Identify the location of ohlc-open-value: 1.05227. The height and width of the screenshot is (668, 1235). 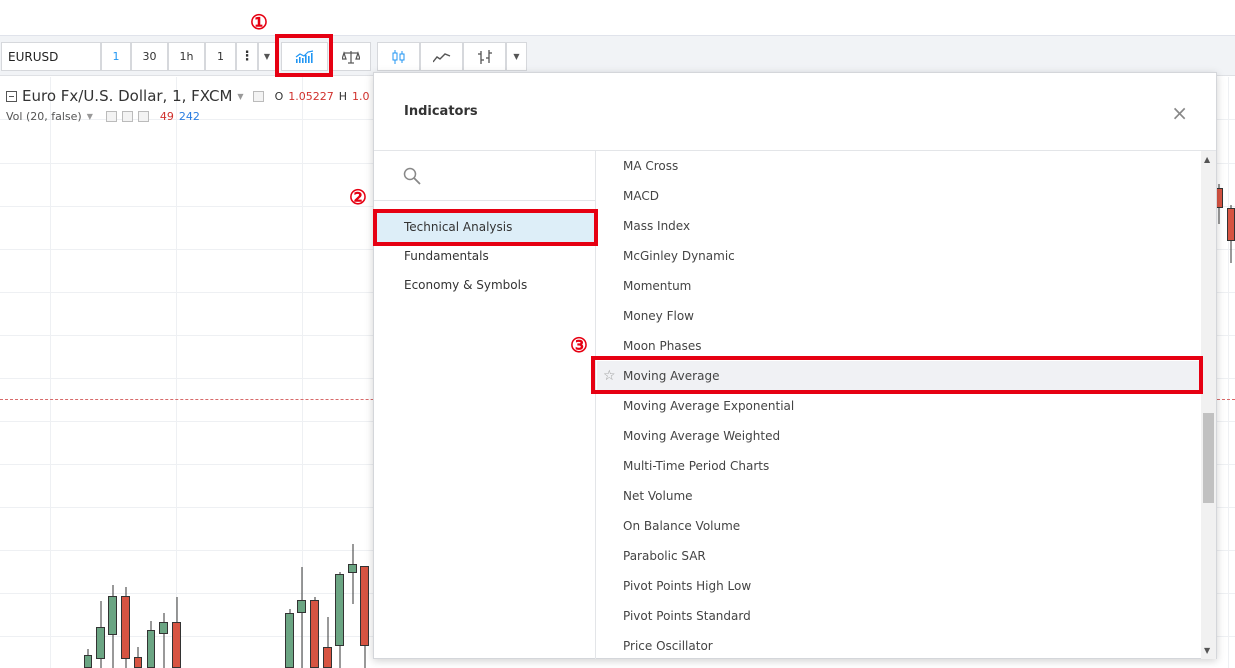
(311, 96).